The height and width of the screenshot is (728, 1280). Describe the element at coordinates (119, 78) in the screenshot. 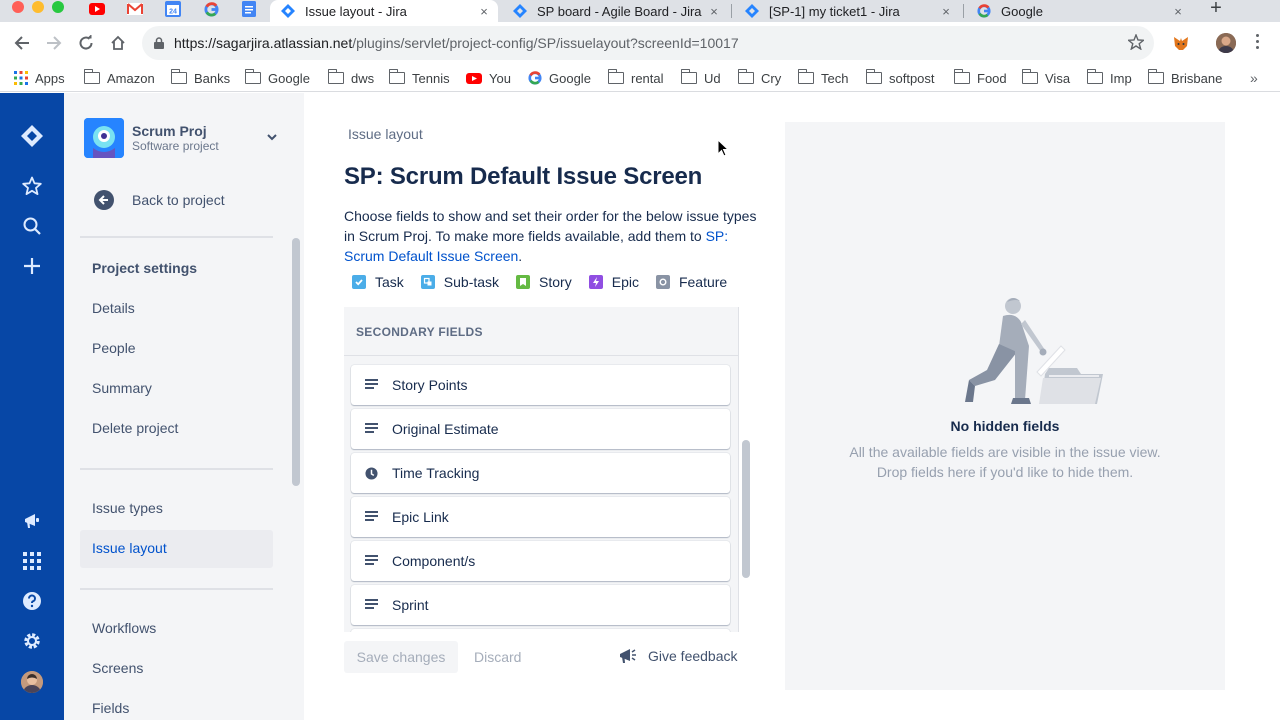

I see `bookmark-amazon: Amazon` at that location.